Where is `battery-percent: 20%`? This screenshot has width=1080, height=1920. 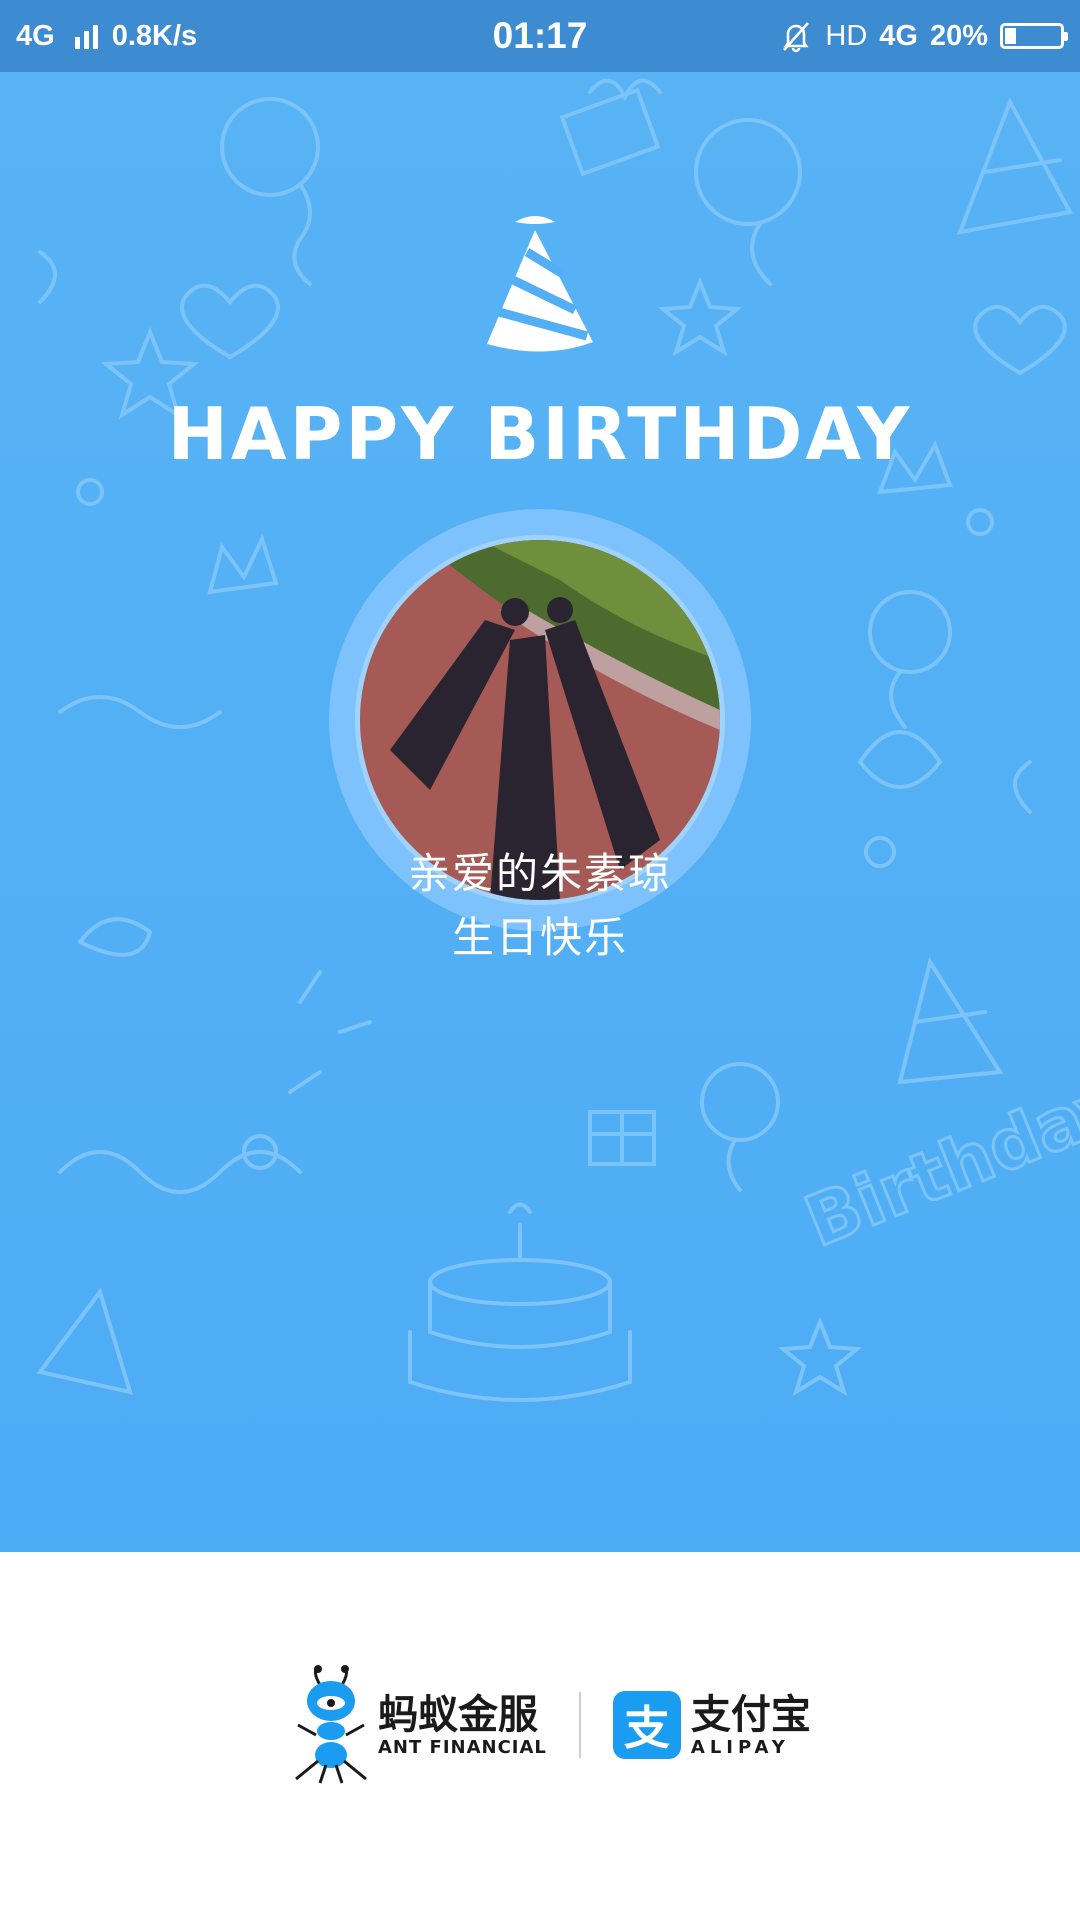
battery-percent: 20% is located at coordinates (958, 35).